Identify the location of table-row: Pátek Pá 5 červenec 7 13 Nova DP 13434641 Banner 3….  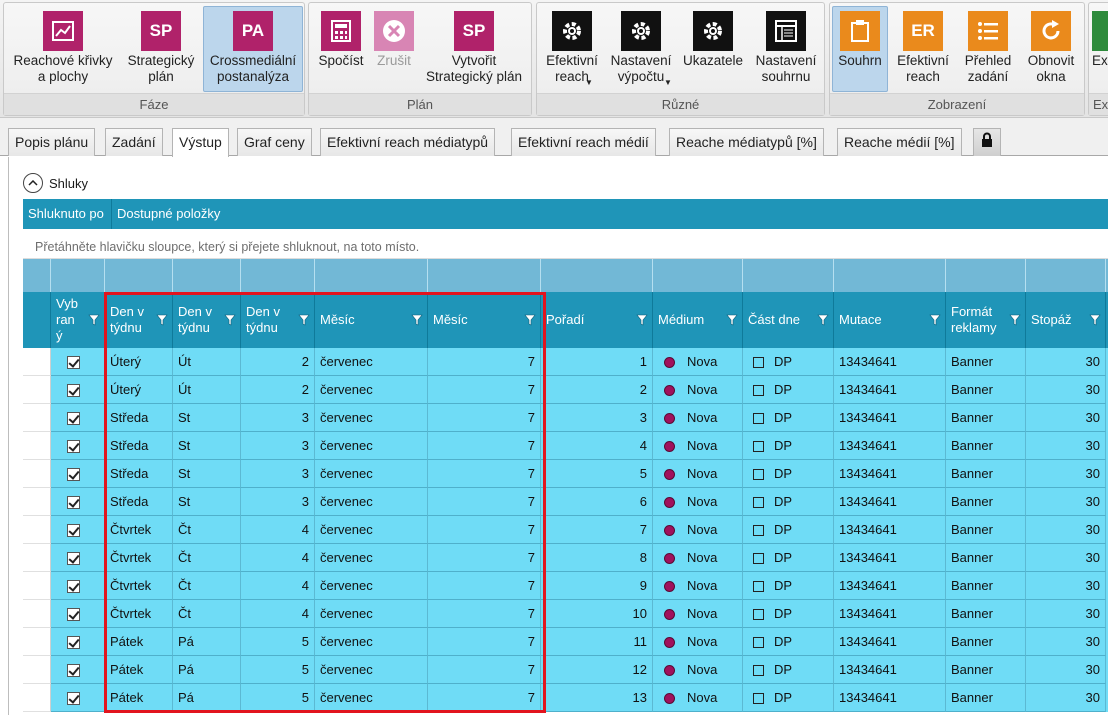
(565, 698).